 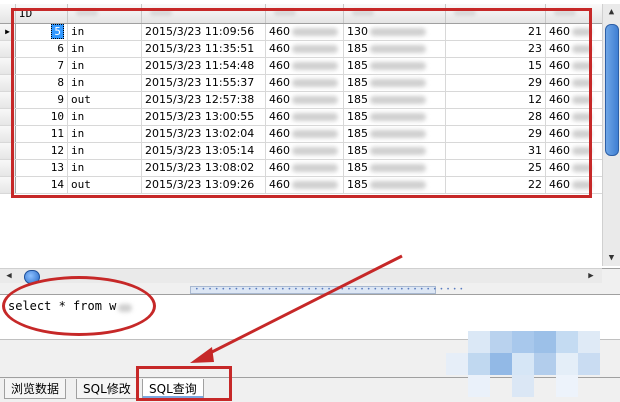 What do you see at coordinates (533, 360) in the screenshot?
I see `watermark-mosaic` at bounding box center [533, 360].